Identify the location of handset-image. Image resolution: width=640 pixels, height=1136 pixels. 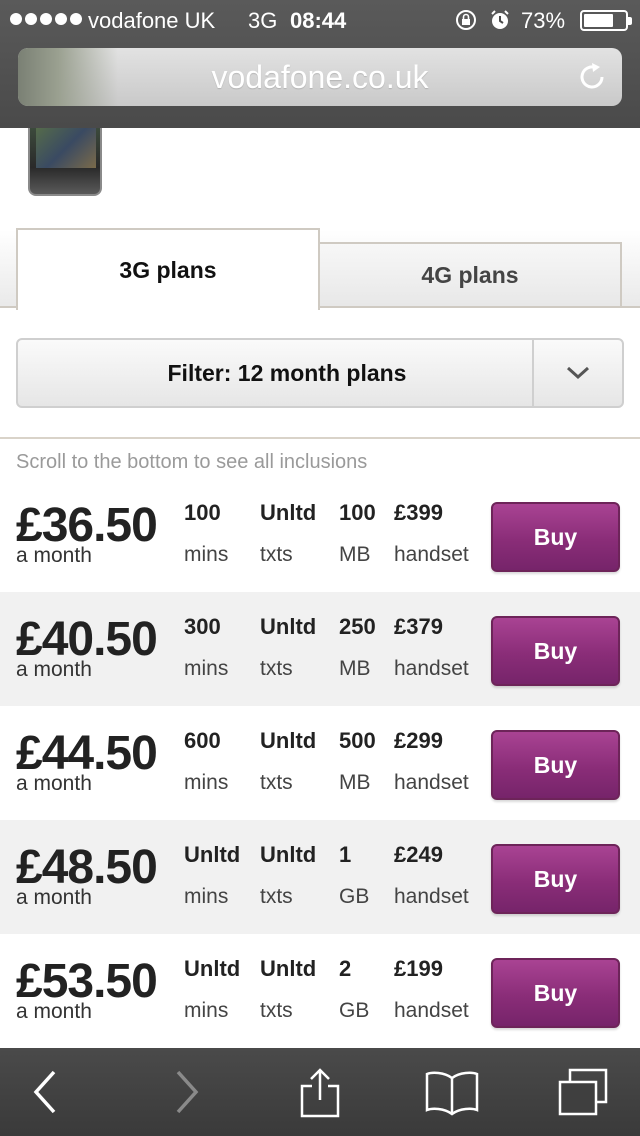
(65, 162).